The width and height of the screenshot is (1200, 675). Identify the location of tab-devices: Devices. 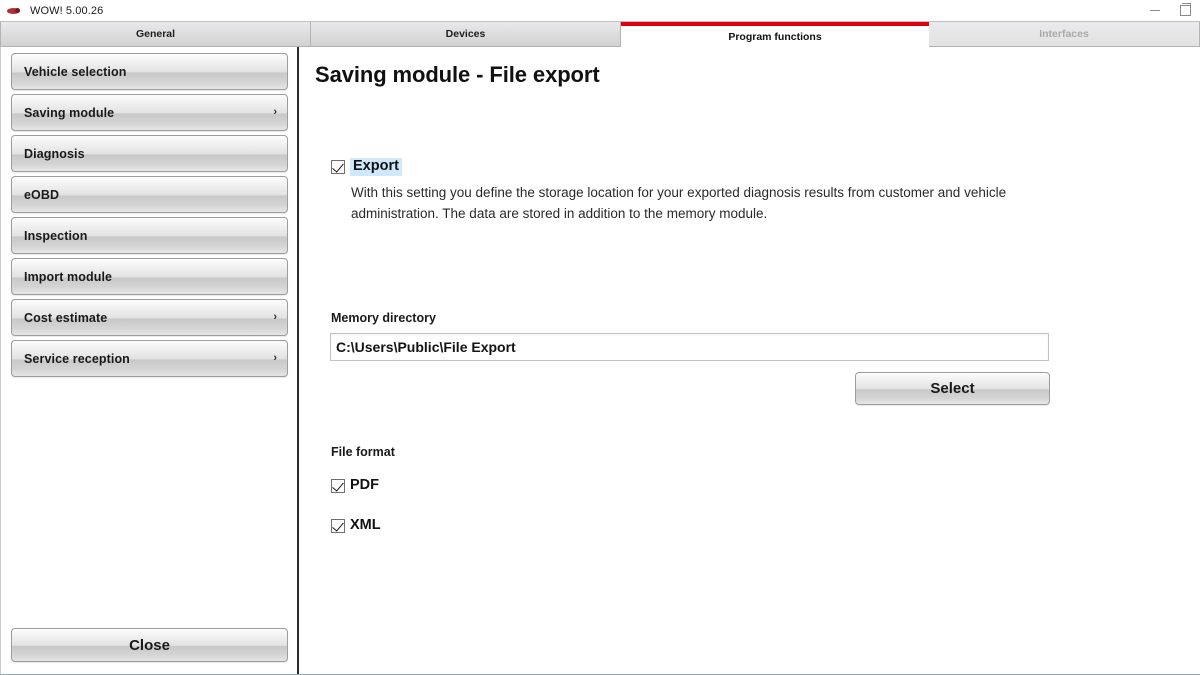
(466, 34).